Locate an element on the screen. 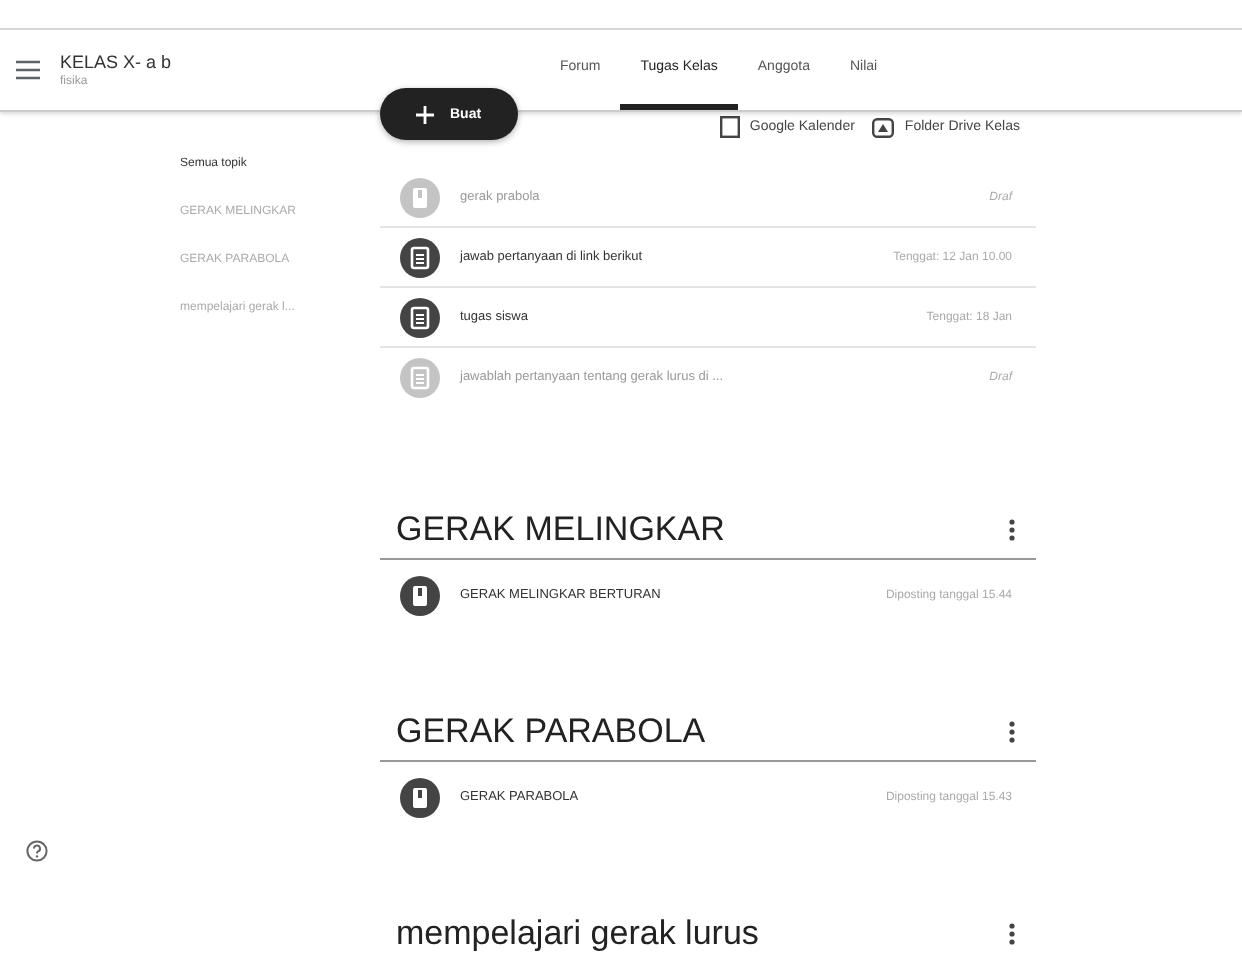 This screenshot has width=1242, height=966. class-name: KELAS X- a b is located at coordinates (116, 62).